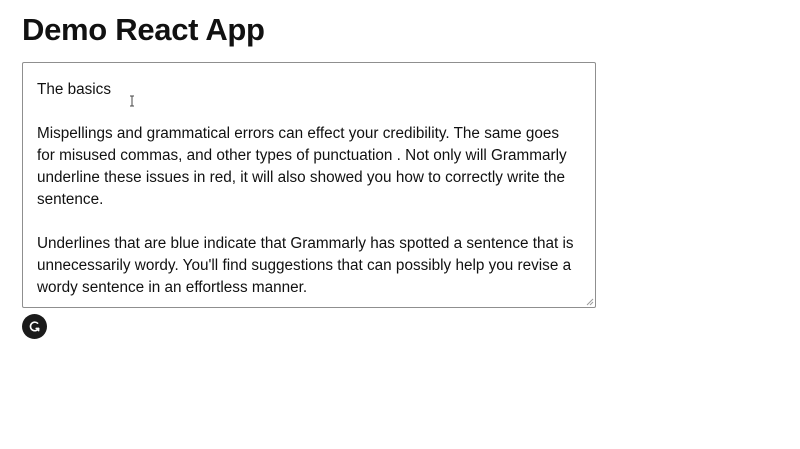  Describe the element at coordinates (143, 29) in the screenshot. I see `page-title: Demo React App` at that location.